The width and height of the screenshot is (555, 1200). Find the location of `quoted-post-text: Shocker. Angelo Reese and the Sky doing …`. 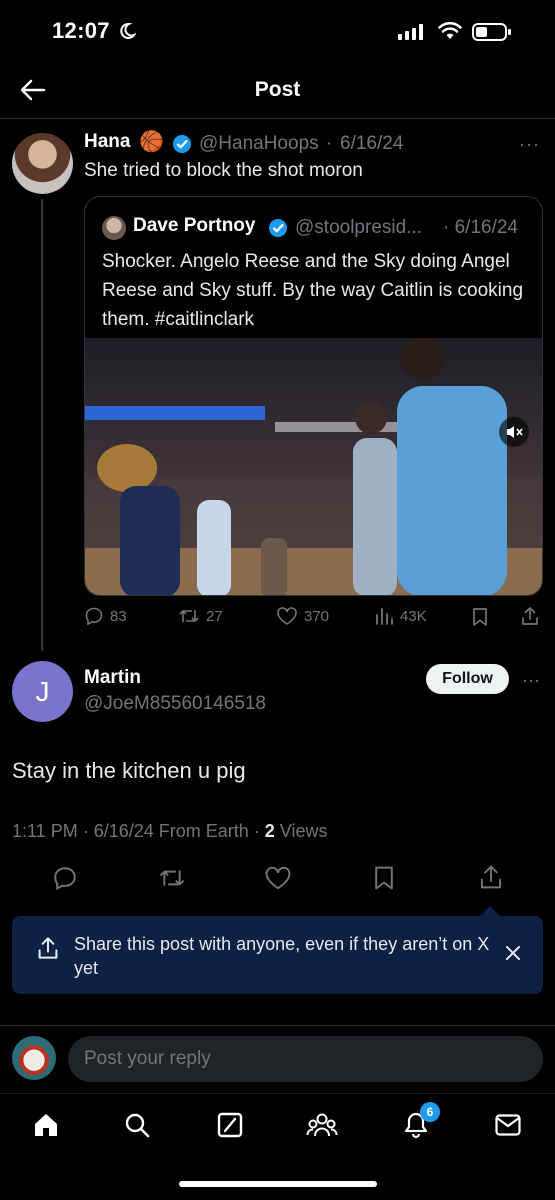

quoted-post-text: Shocker. Angelo Reese and the Sky doing … is located at coordinates (313, 290).